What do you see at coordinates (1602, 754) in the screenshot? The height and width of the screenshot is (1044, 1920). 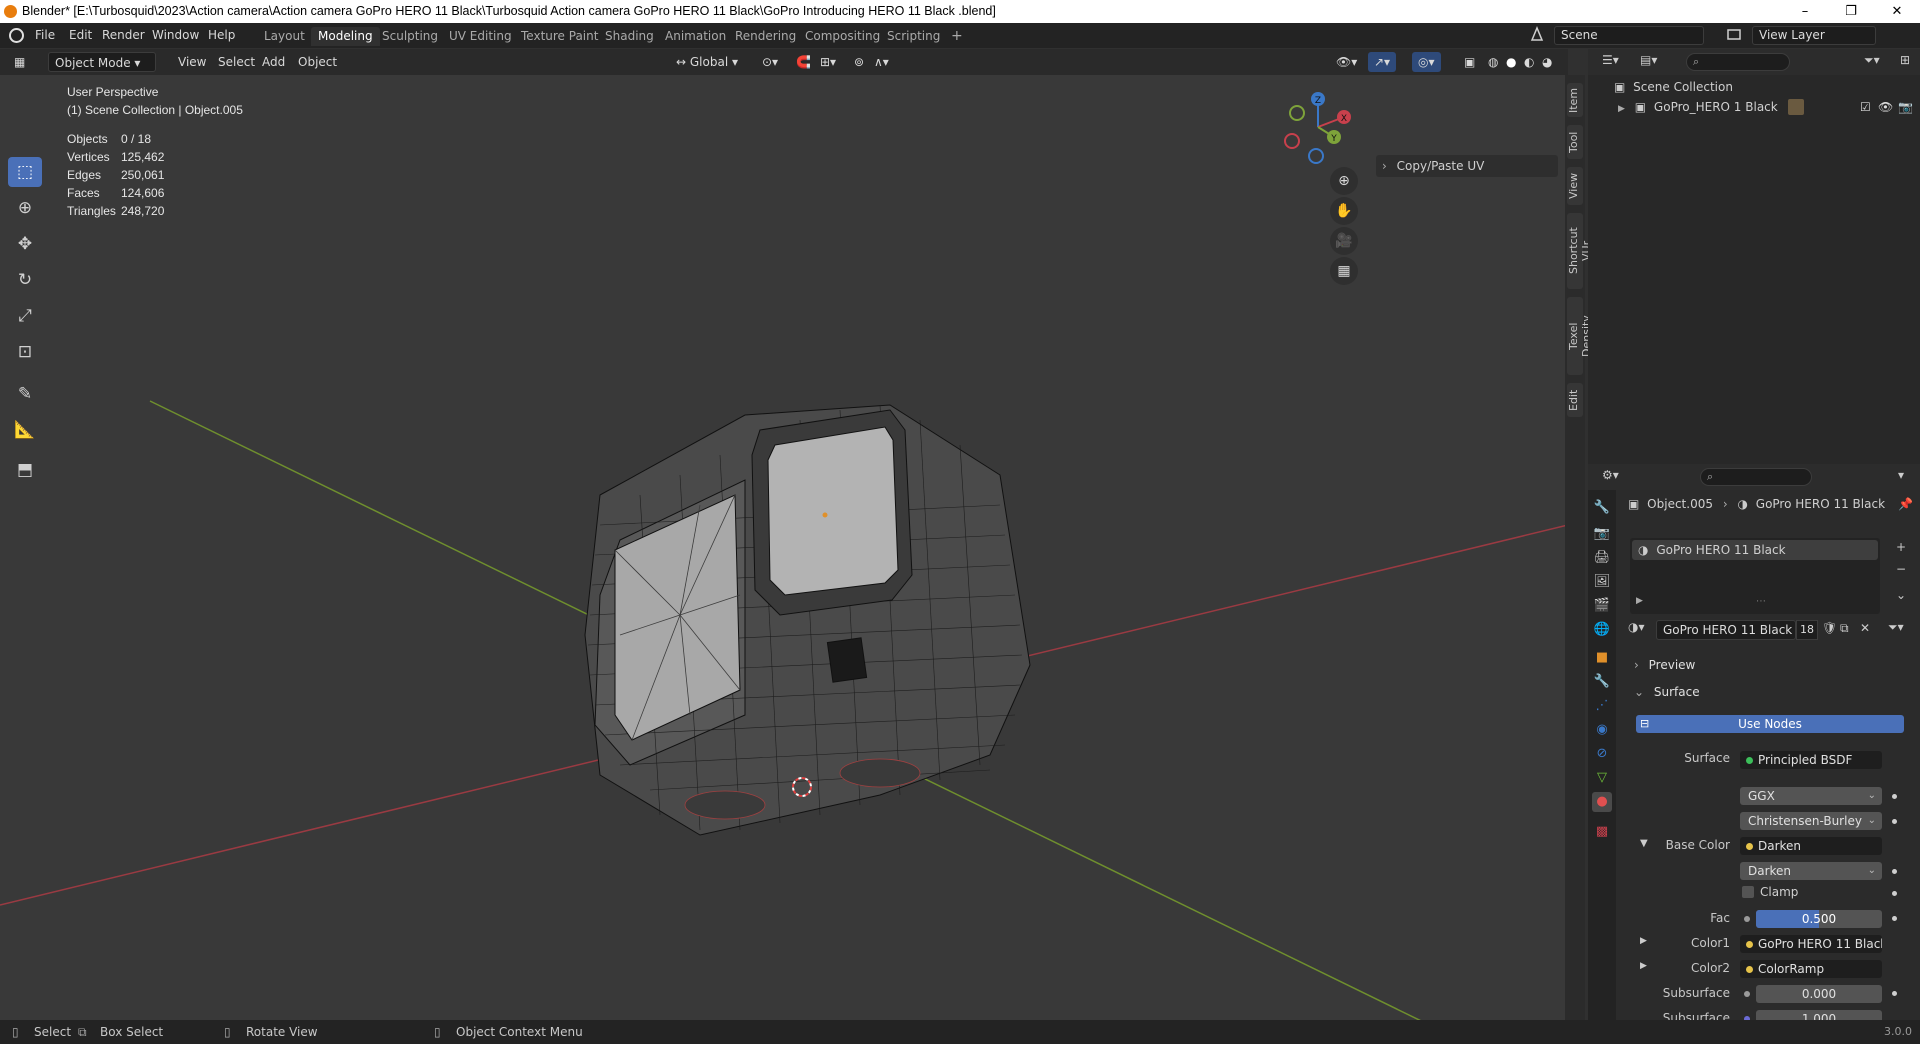 I see `constraints-tab-icon: ⊘` at bounding box center [1602, 754].